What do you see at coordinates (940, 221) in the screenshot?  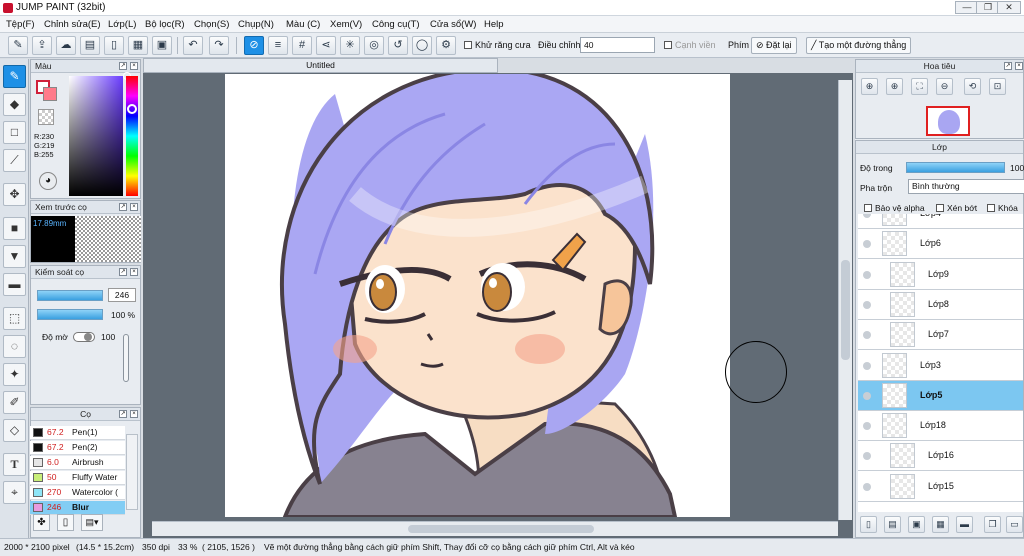 I see `layer-row: Lớp4` at bounding box center [940, 221].